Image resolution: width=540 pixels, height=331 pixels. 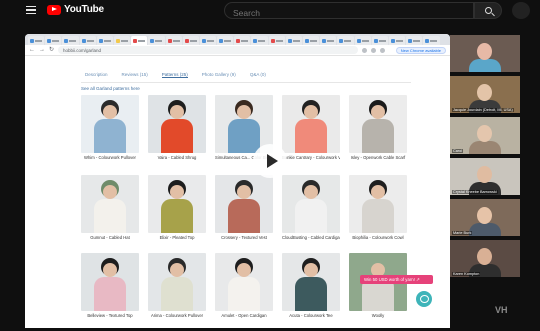 What do you see at coordinates (420, 50) in the screenshot?
I see `update-chrome-button: New Chrome available` at bounding box center [420, 50].